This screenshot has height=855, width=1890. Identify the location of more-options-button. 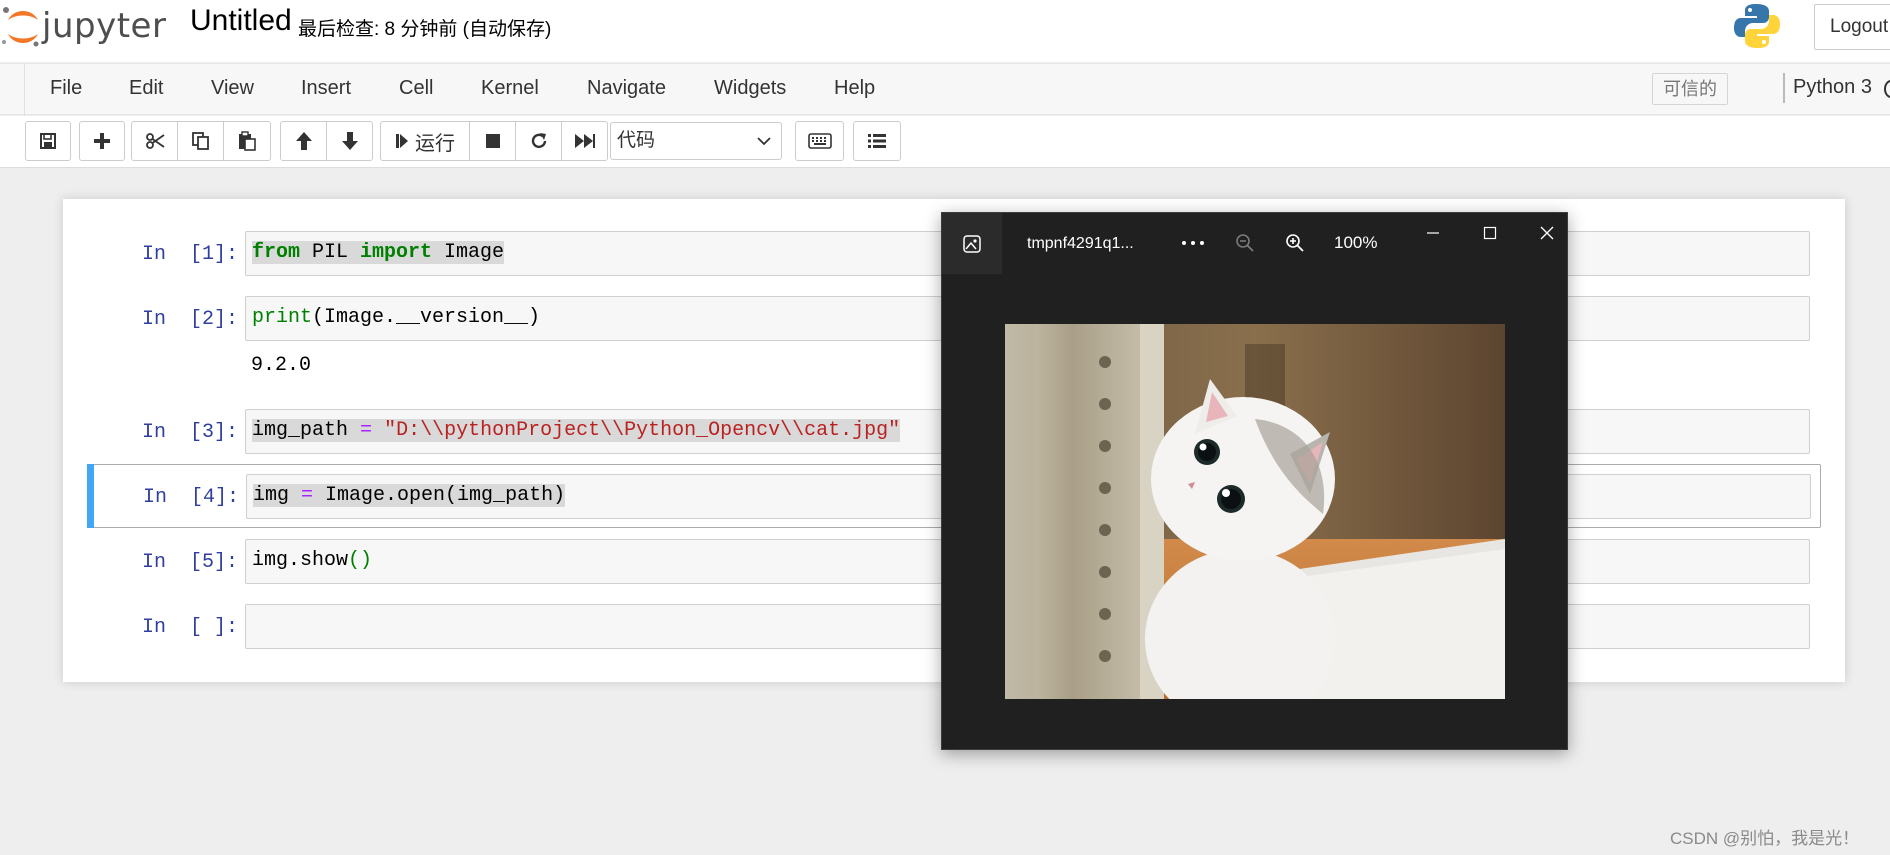
(1193, 243).